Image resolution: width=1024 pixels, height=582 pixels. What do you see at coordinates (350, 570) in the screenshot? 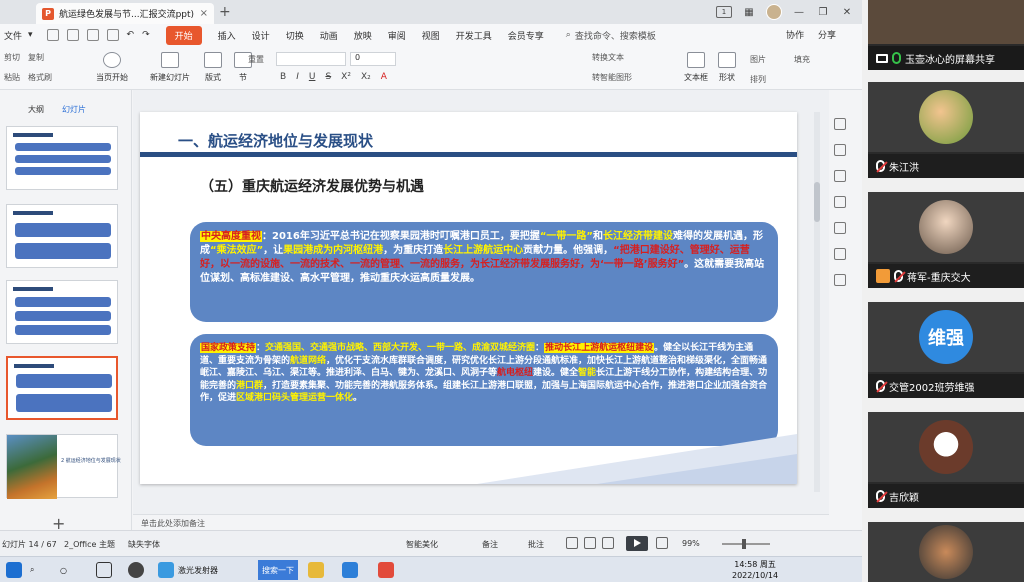
I see `meeting-app-icon` at bounding box center [350, 570].